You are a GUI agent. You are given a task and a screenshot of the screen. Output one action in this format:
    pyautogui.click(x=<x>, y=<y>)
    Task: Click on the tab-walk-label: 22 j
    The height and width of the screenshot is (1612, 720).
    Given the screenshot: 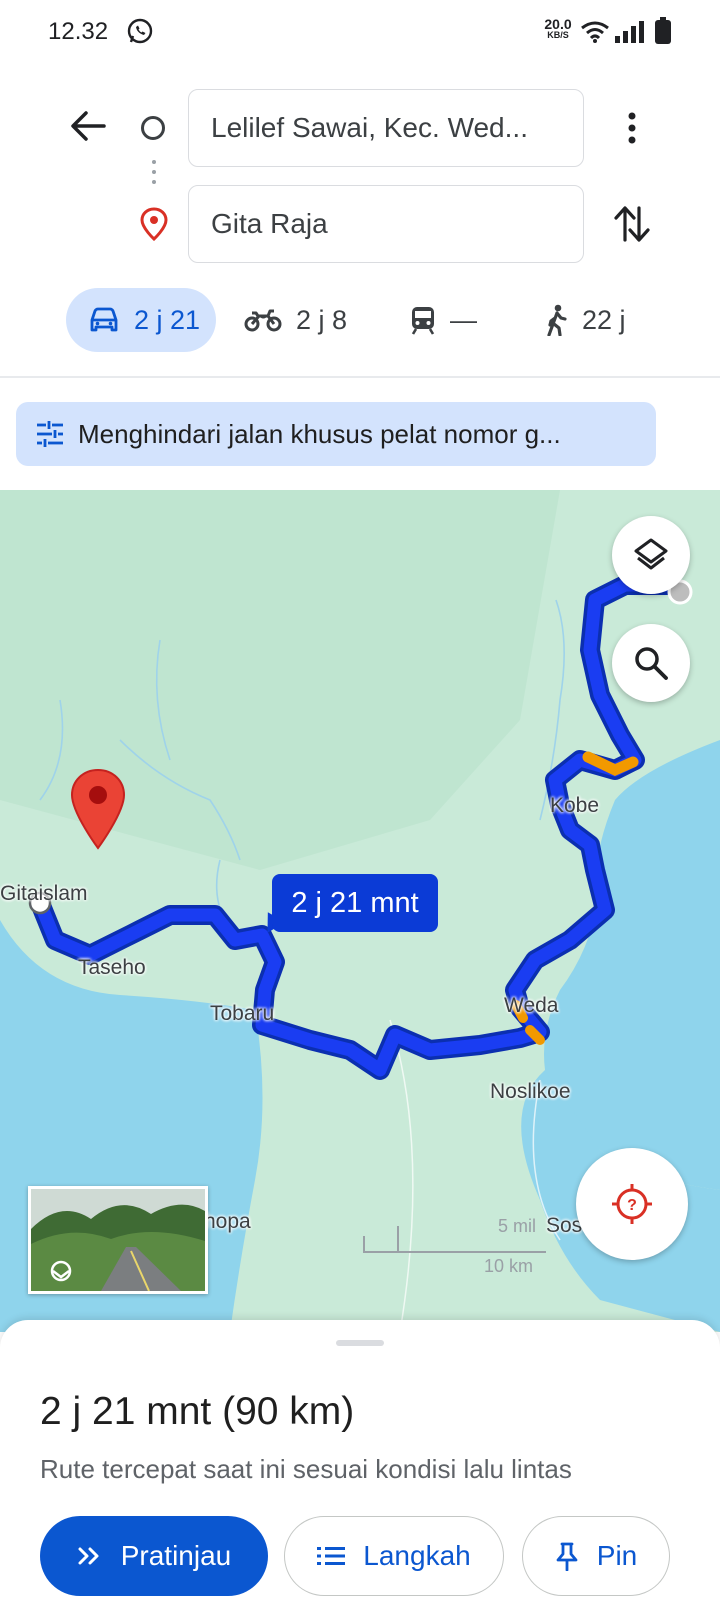 What is the action you would take?
    pyautogui.click(x=604, y=319)
    